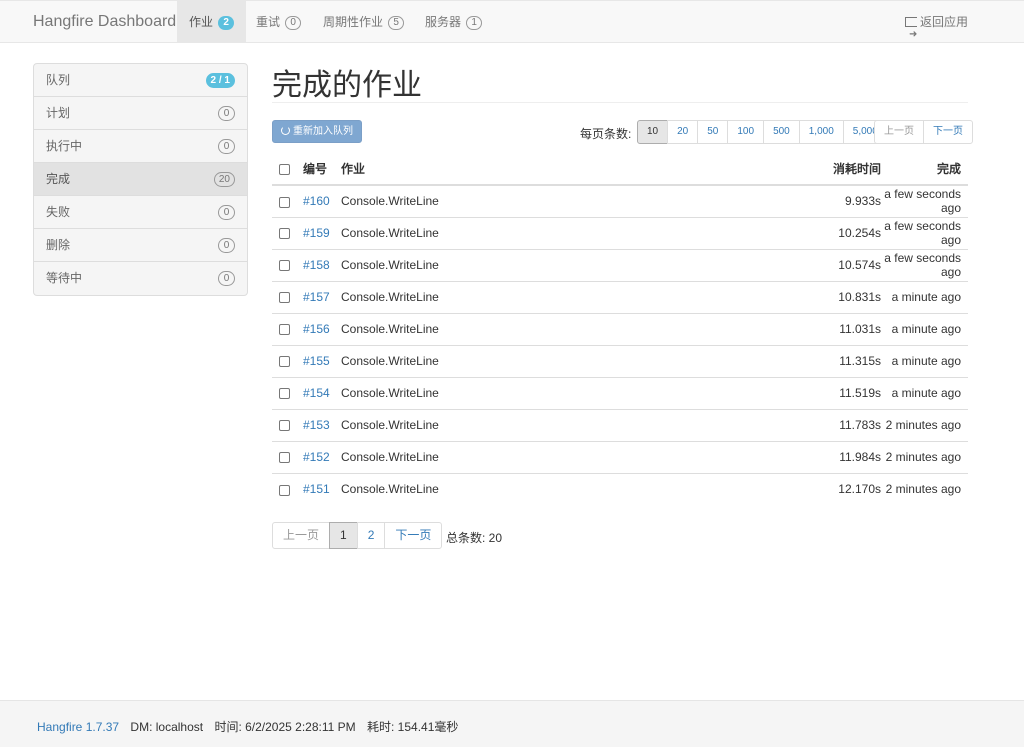  What do you see at coordinates (58, 245) in the screenshot?
I see `sidebar-item-label: 删除` at bounding box center [58, 245].